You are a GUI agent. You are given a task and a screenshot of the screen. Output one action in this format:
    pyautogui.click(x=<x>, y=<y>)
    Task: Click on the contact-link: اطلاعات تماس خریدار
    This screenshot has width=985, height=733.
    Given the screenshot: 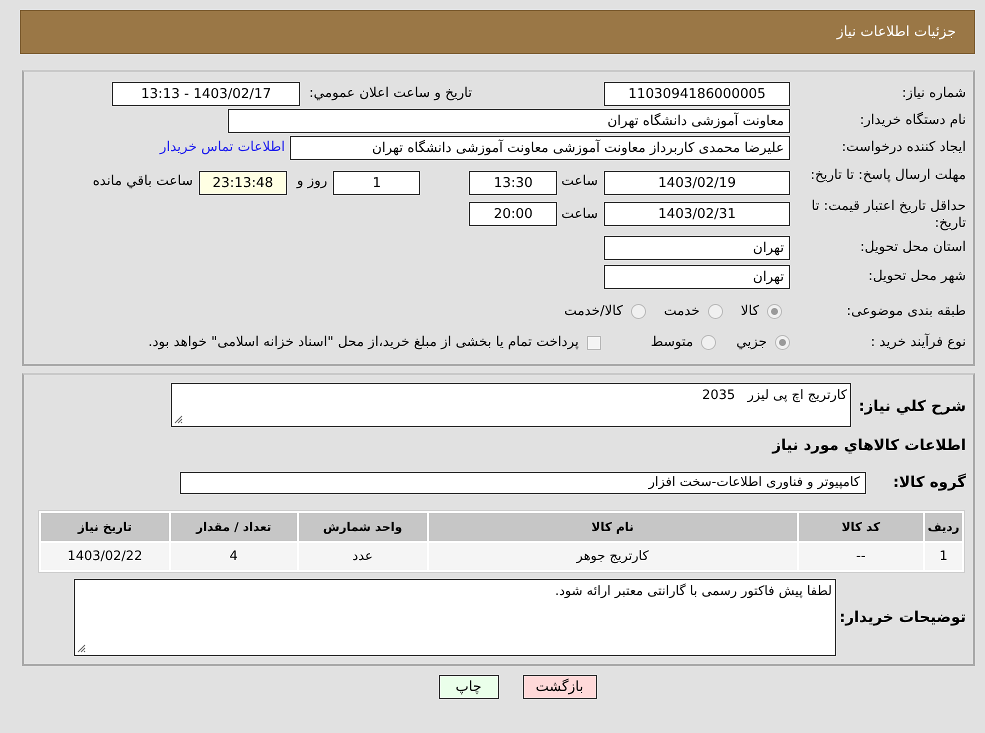 What is the action you would take?
    pyautogui.click(x=222, y=147)
    